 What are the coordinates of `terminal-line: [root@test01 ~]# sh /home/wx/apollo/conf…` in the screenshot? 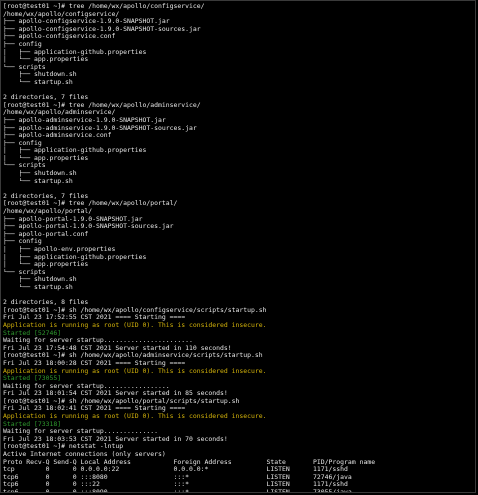 It's located at (135, 310).